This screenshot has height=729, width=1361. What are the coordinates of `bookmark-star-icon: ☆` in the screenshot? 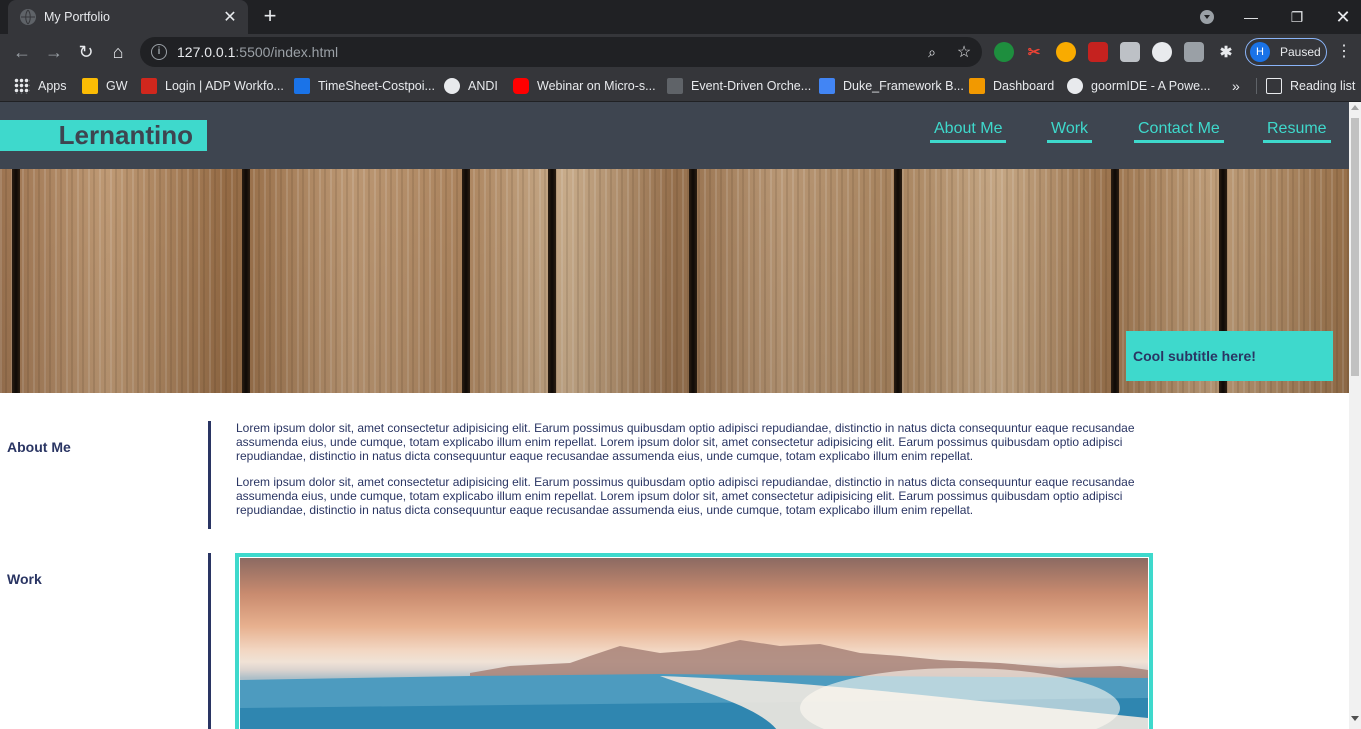 It's located at (964, 52).